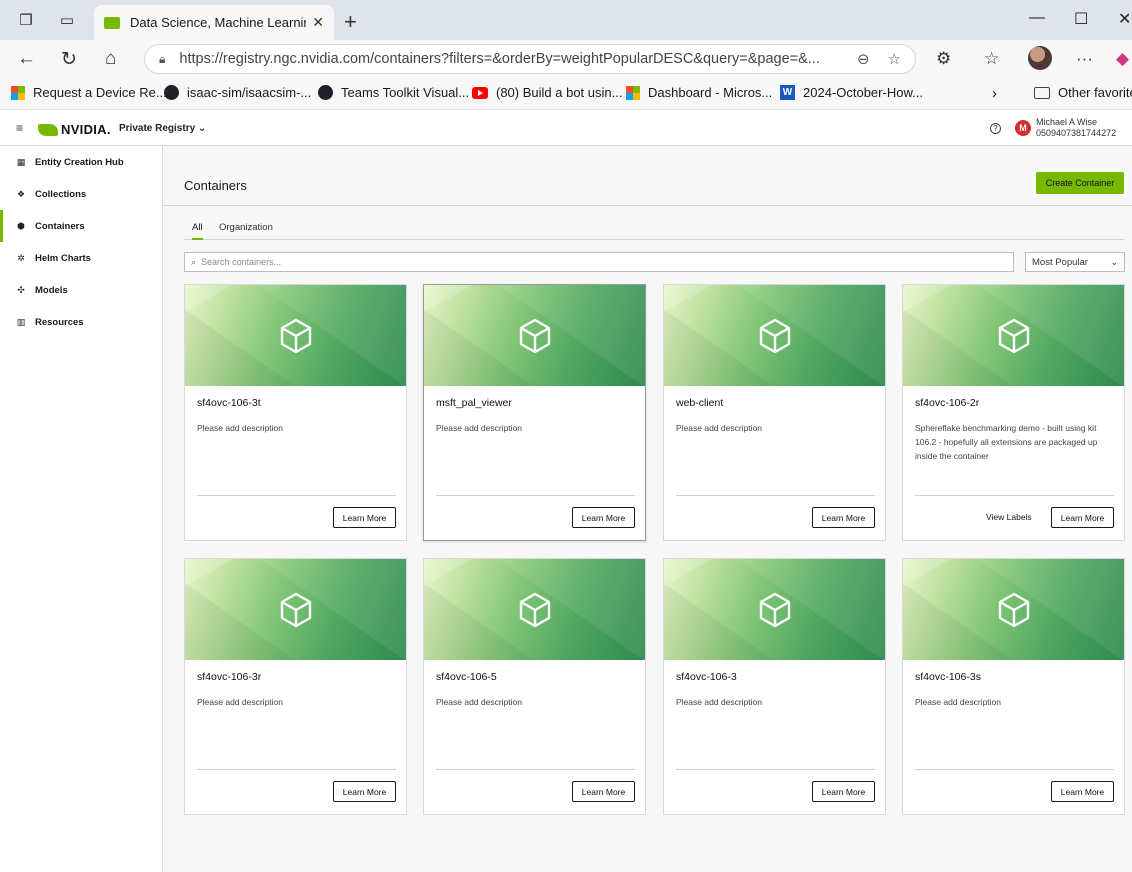 The width and height of the screenshot is (1132, 872). Describe the element at coordinates (26, 20) in the screenshot. I see `workspaces-icon: ❒` at that location.